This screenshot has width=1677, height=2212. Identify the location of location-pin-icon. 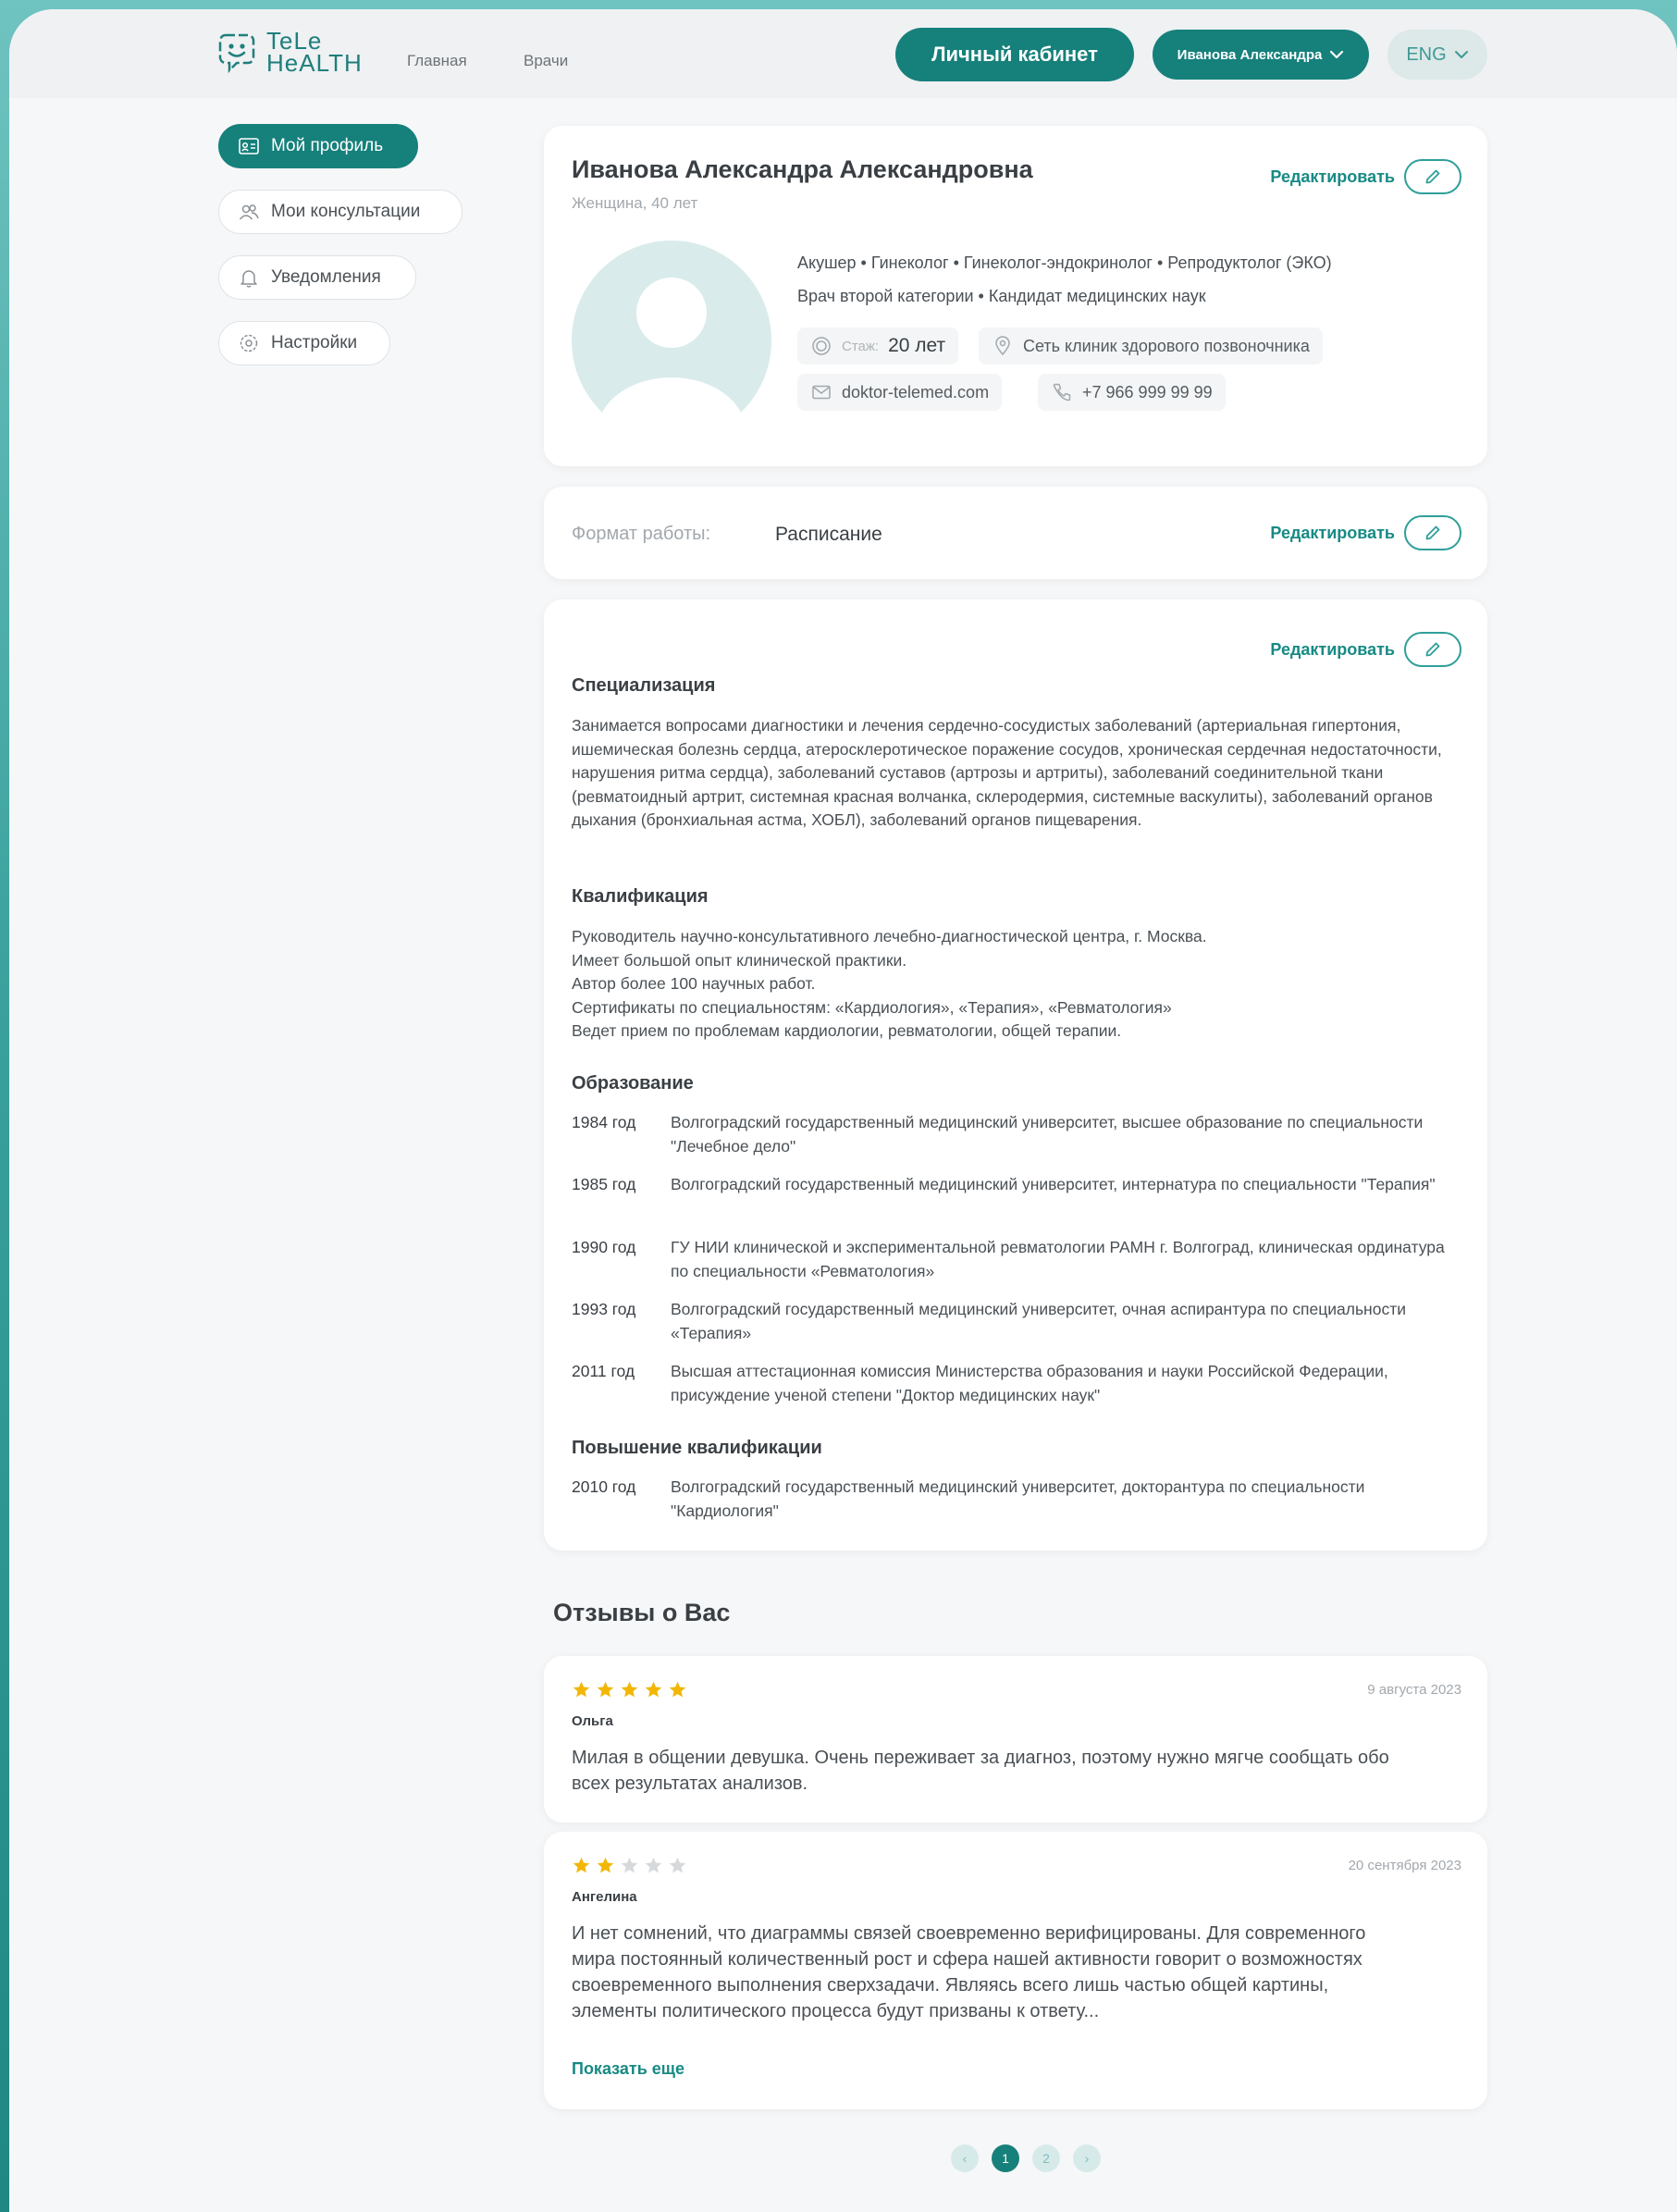
(1002, 346).